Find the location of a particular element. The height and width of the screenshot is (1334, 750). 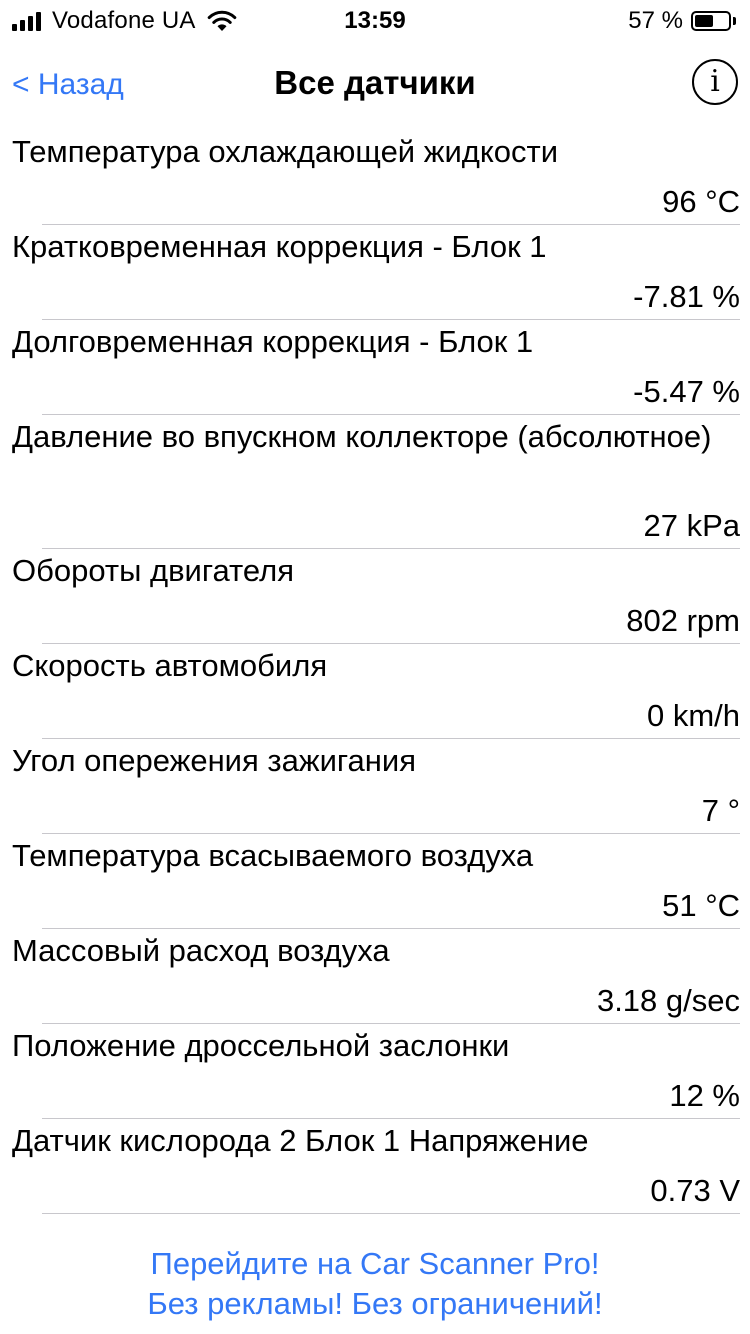

sensor-value: 12 % is located at coordinates (704, 1095).